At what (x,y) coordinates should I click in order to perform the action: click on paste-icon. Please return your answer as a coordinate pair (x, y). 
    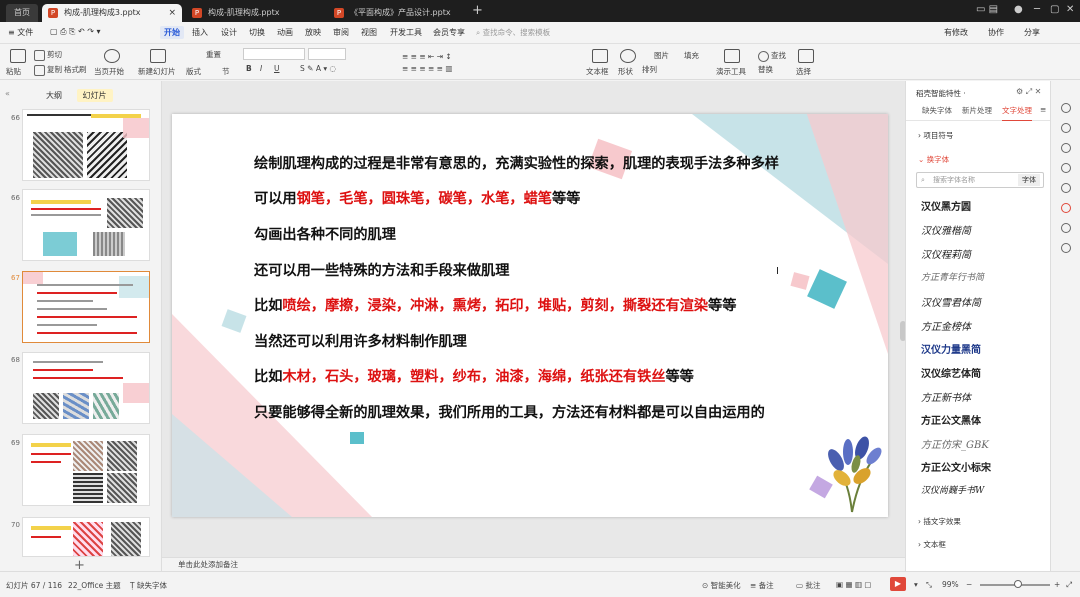
    Looking at the image, I should click on (18, 56).